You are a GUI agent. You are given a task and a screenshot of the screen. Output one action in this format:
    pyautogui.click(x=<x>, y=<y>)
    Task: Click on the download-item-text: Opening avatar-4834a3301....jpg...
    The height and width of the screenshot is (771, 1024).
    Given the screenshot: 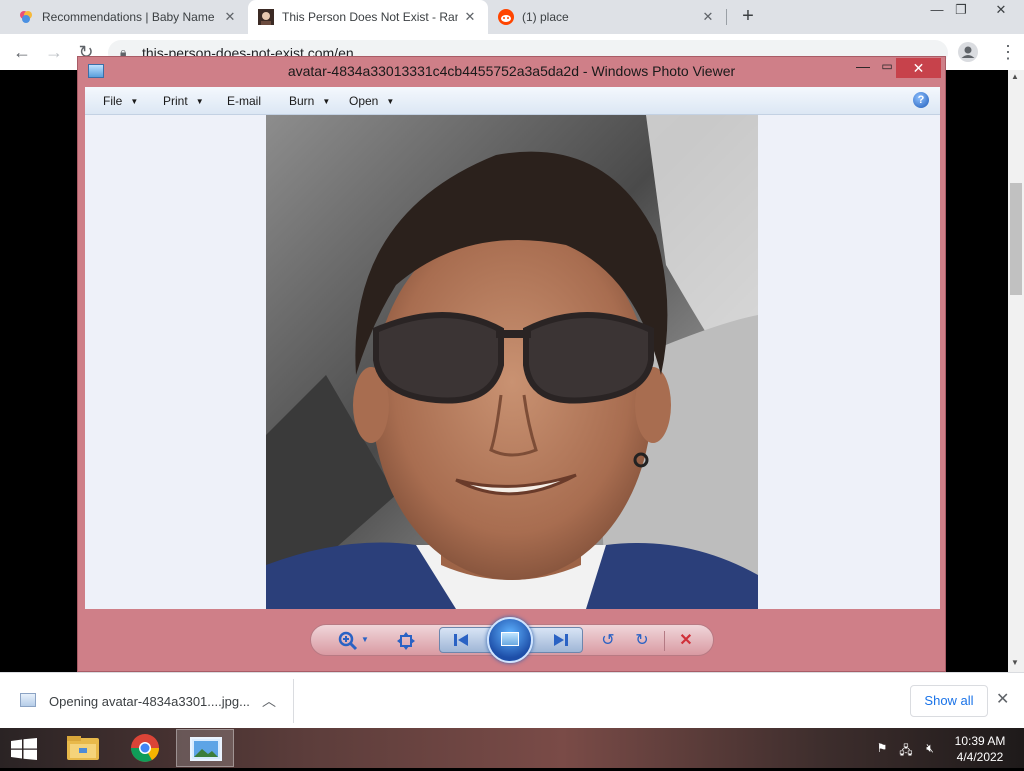 What is the action you would take?
    pyautogui.click(x=149, y=701)
    